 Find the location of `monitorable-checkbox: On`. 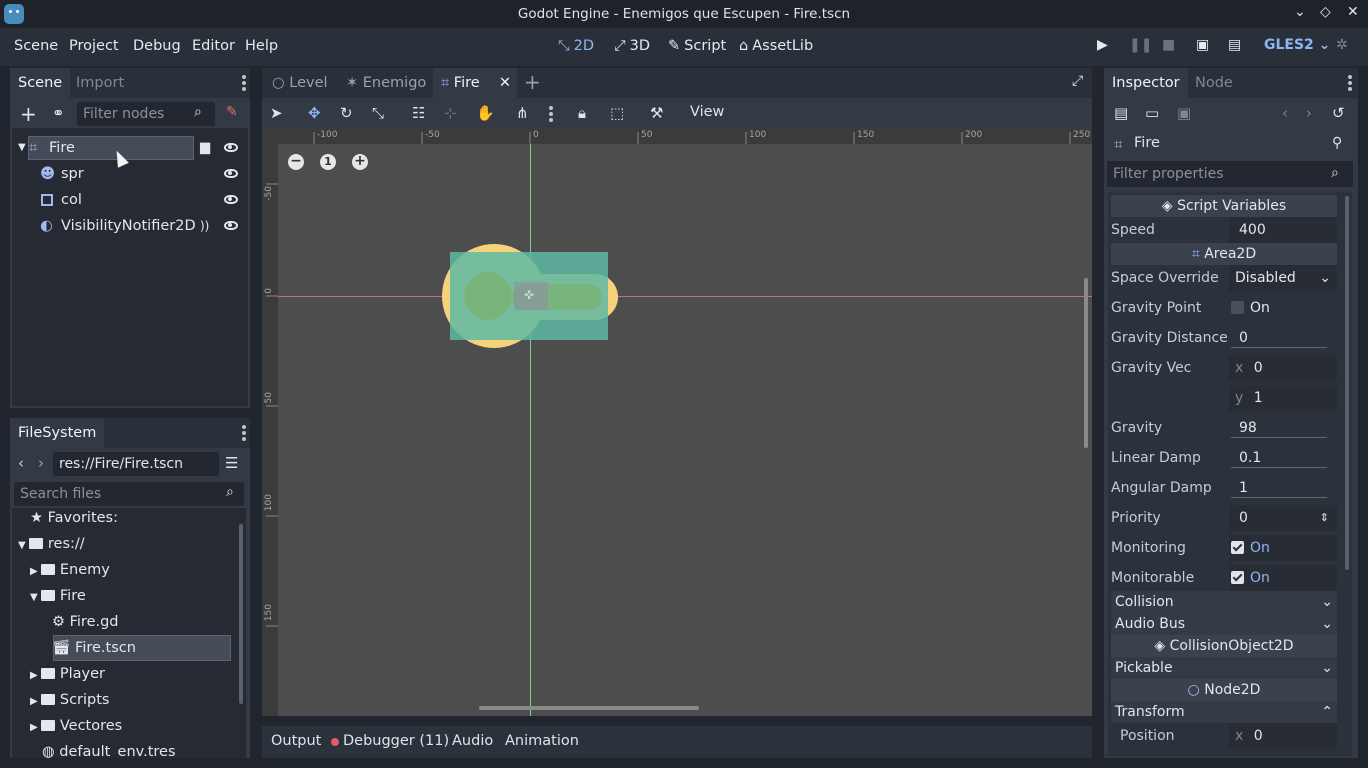

monitorable-checkbox: On is located at coordinates (1283, 578).